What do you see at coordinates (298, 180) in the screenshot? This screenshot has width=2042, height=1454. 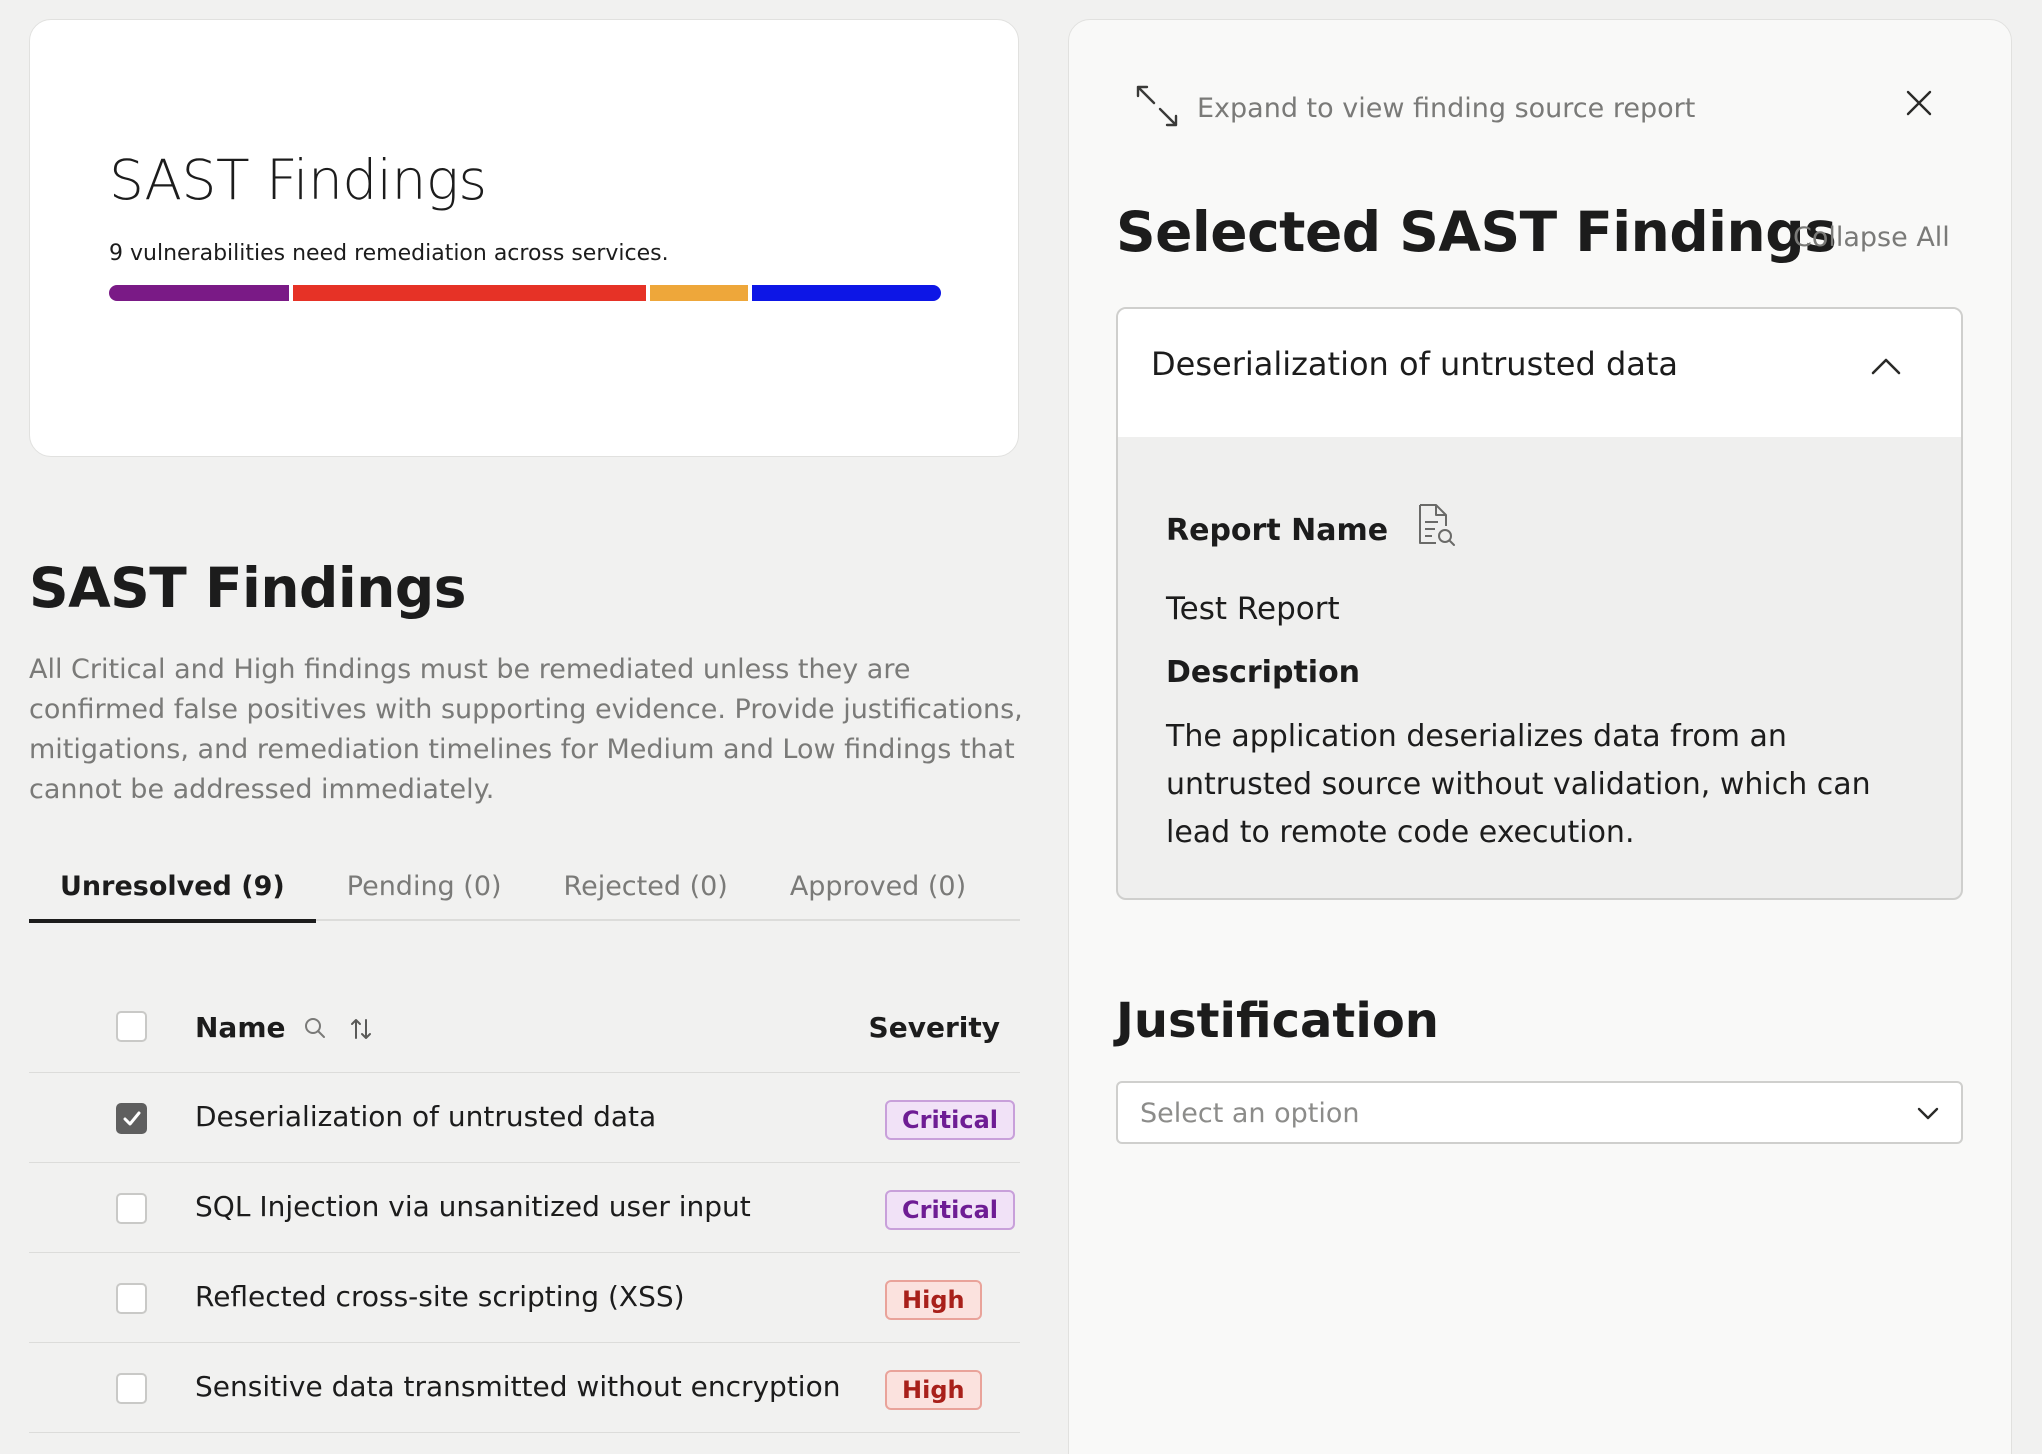 I see `summary-title: SAST Findings` at bounding box center [298, 180].